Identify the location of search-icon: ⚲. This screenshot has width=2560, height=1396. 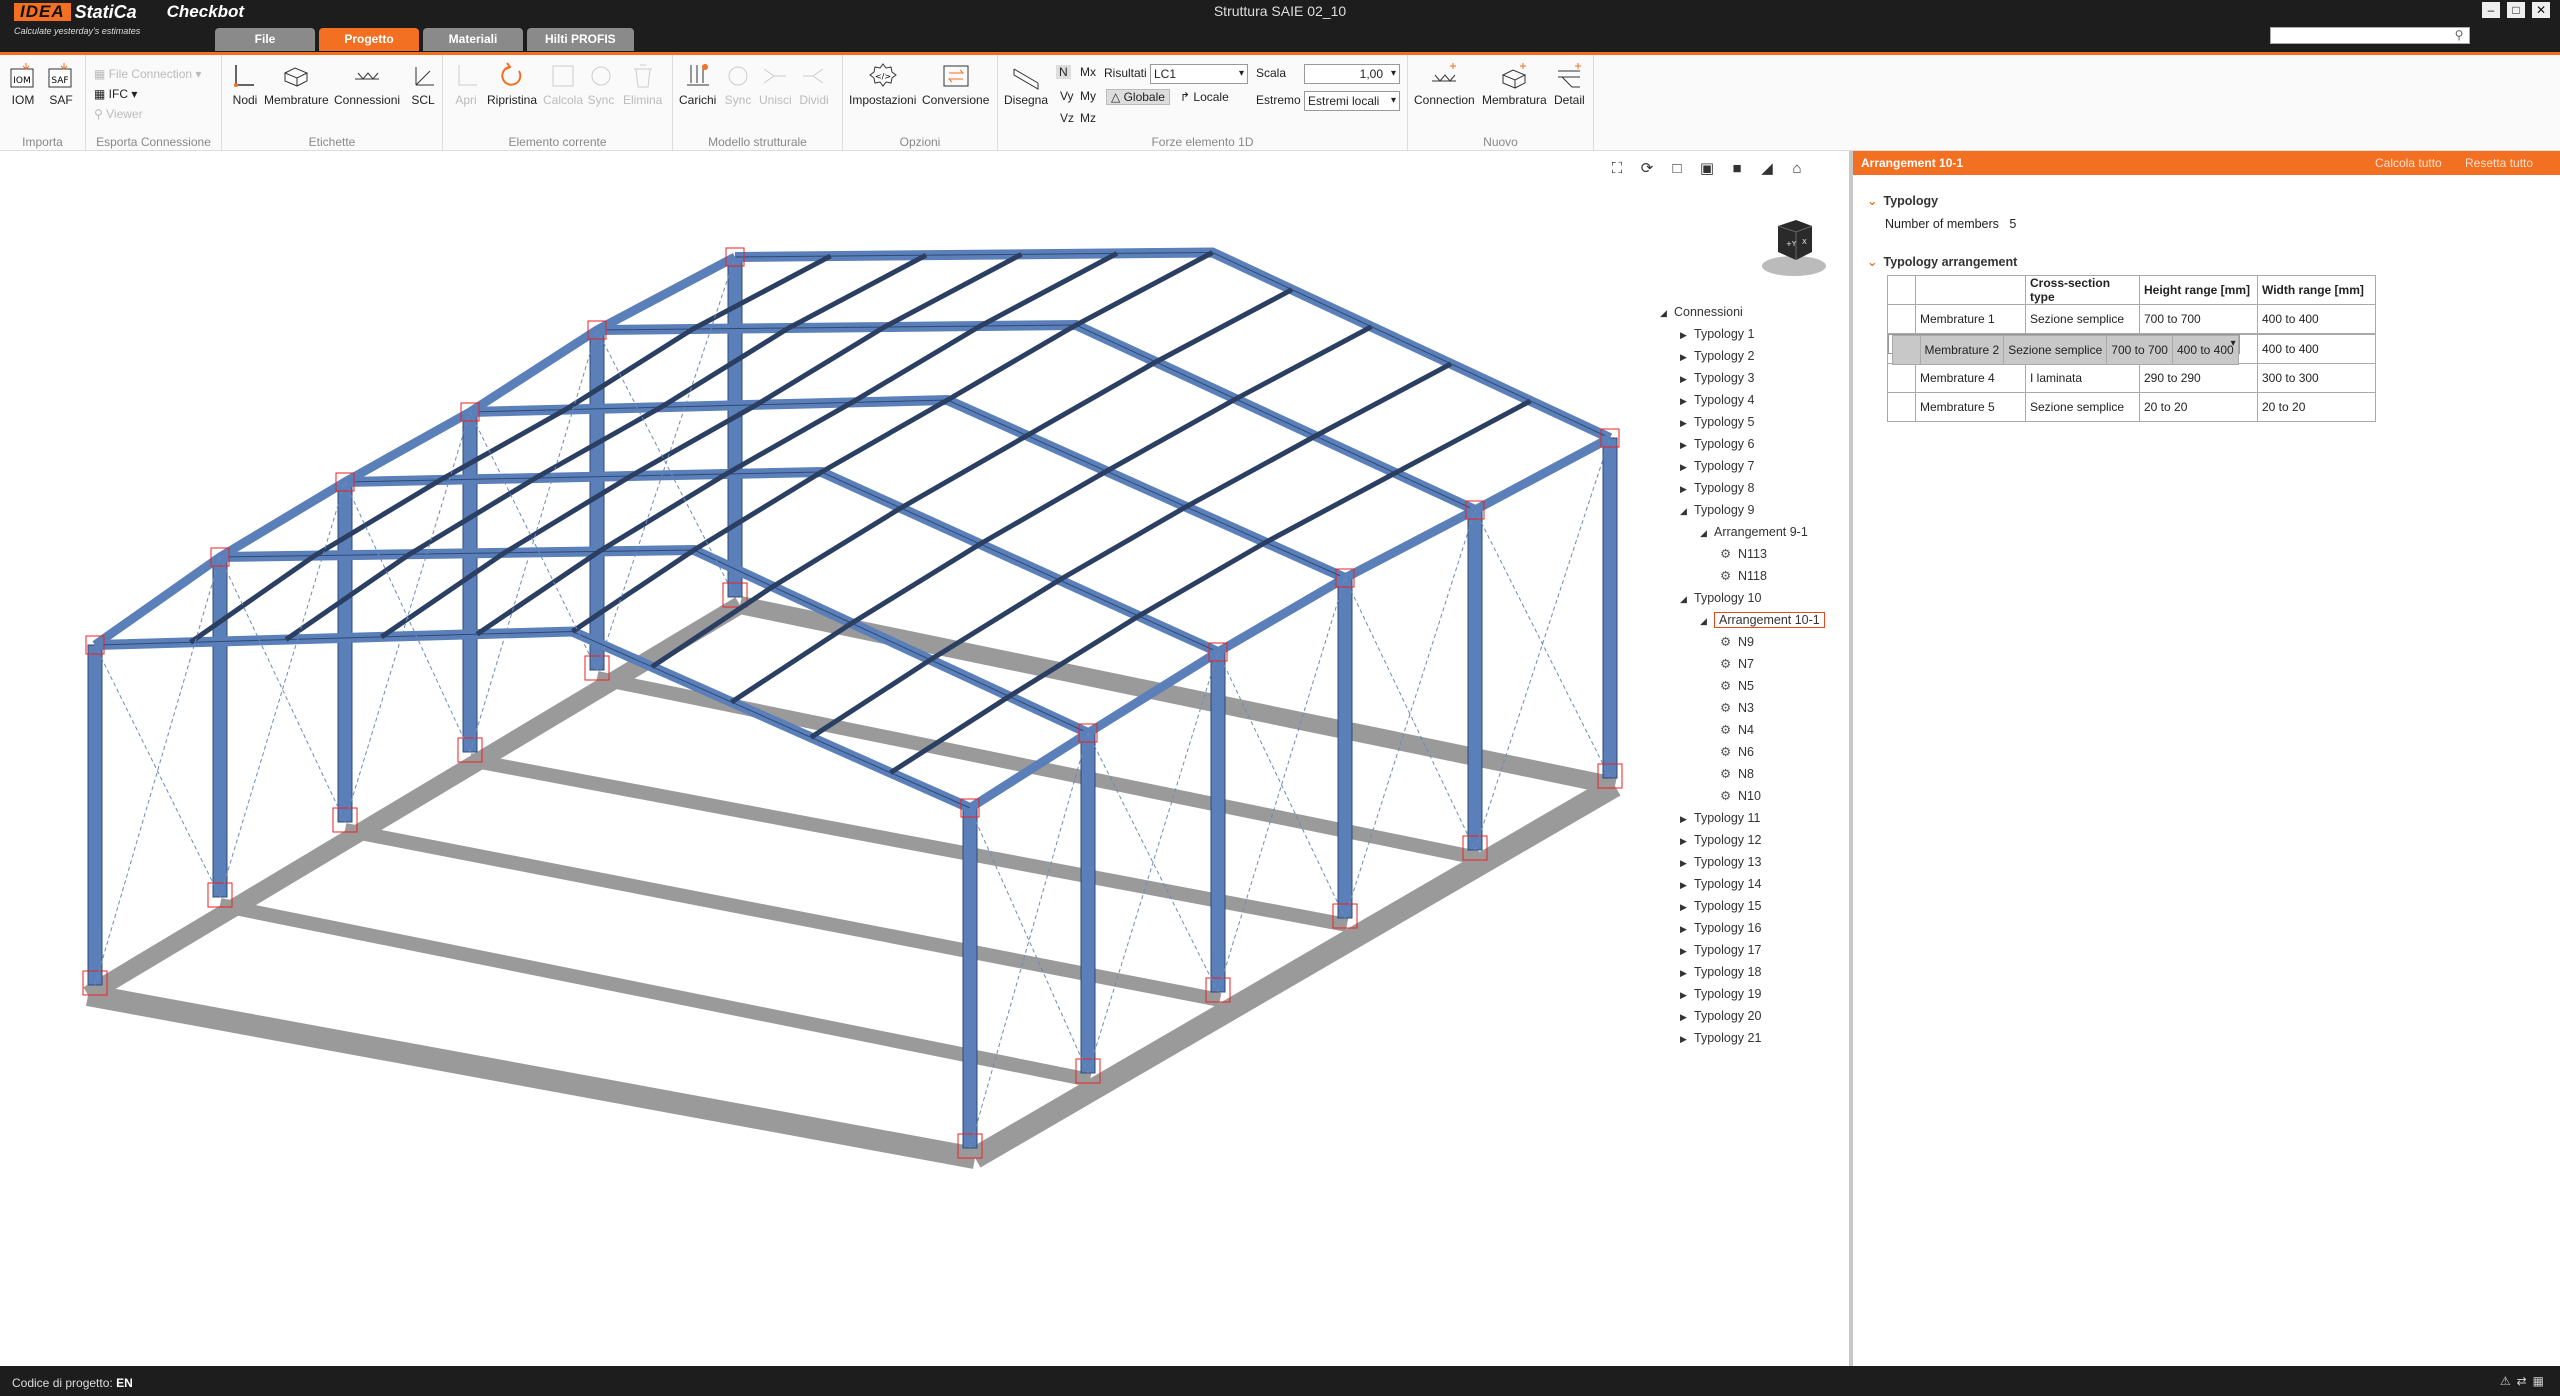
(2459, 35).